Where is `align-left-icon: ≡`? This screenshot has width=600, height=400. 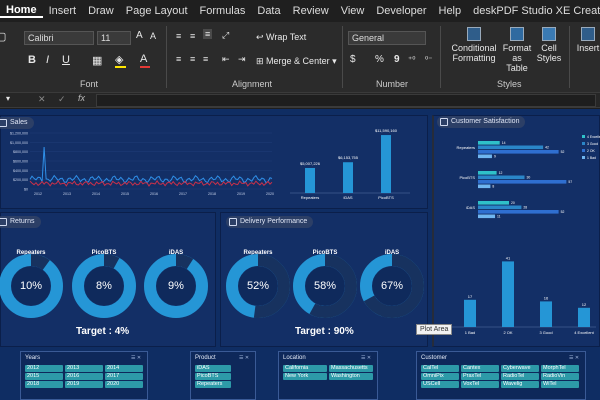
align-left-icon: ≡ is located at coordinates (178, 59).